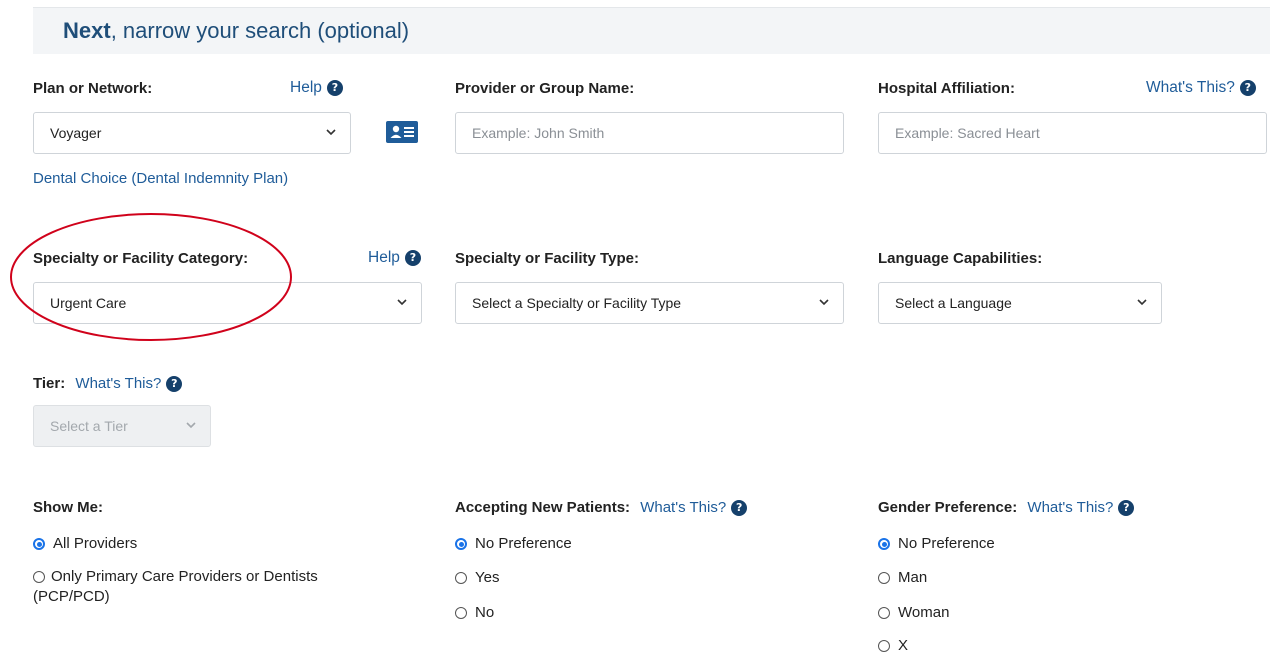  I want to click on accepting-whats-this-text: What's This?, so click(683, 507).